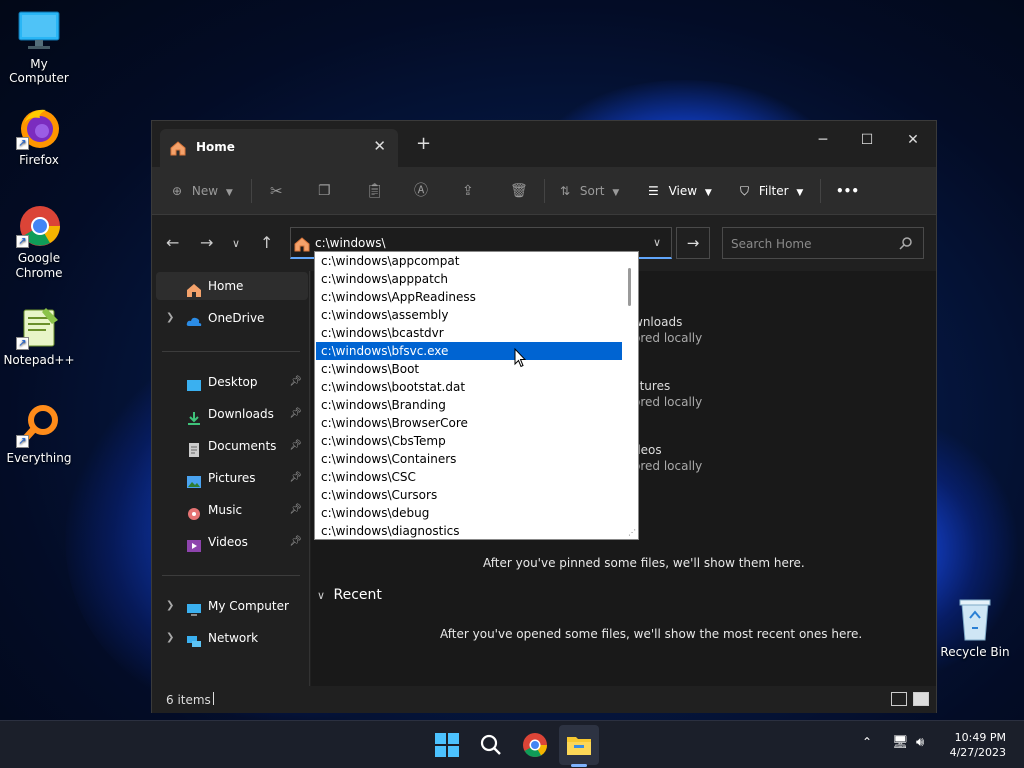 This screenshot has width=1024, height=768. I want to click on desktop-icon-firefox: ↗ Firefox, so click(39, 135).